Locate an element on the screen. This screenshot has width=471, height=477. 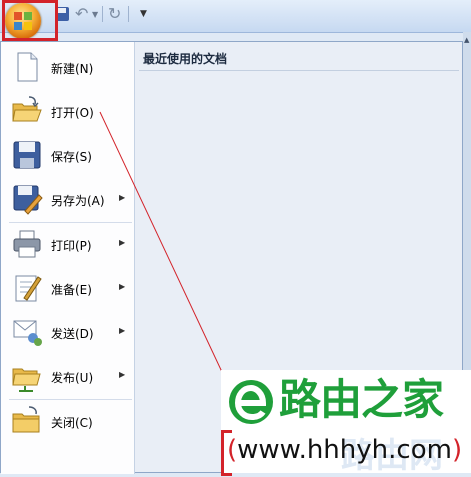
scroll-up-icon: ▲ is located at coordinates (466, 40).